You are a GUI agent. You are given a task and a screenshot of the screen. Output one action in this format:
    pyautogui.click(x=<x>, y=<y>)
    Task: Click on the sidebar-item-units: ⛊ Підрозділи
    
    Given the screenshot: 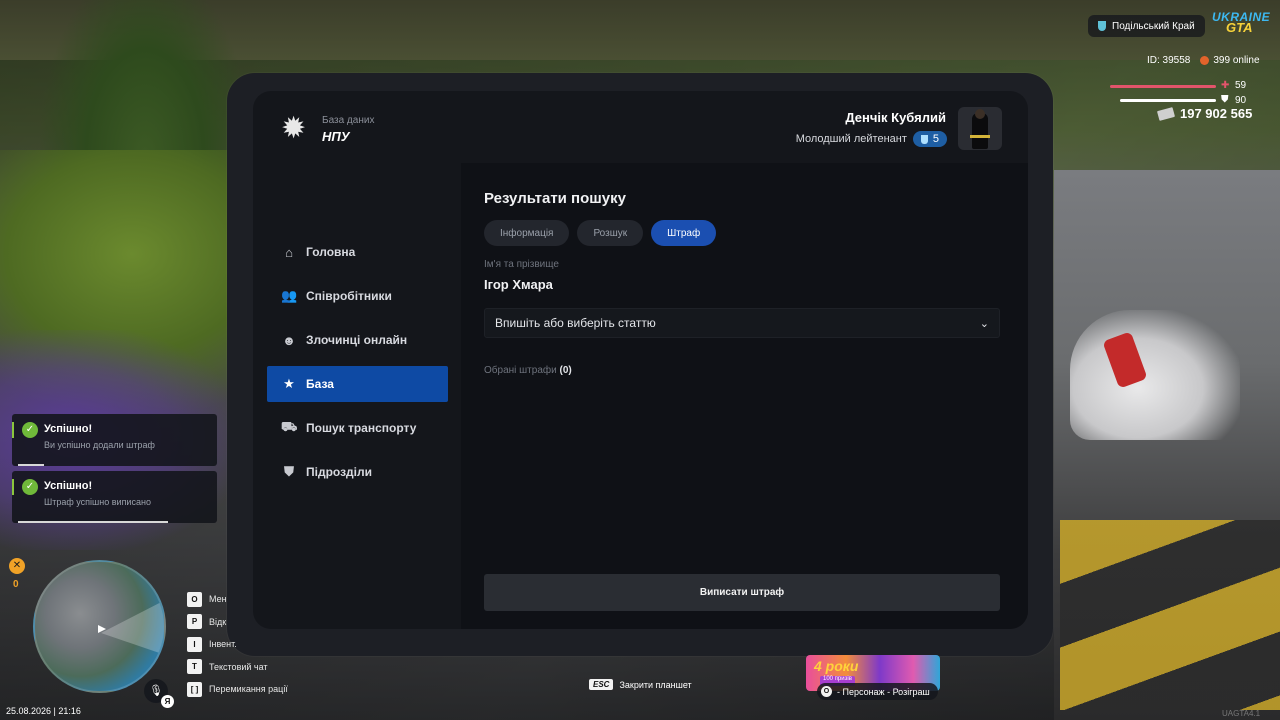 What is the action you would take?
    pyautogui.click(x=357, y=472)
    